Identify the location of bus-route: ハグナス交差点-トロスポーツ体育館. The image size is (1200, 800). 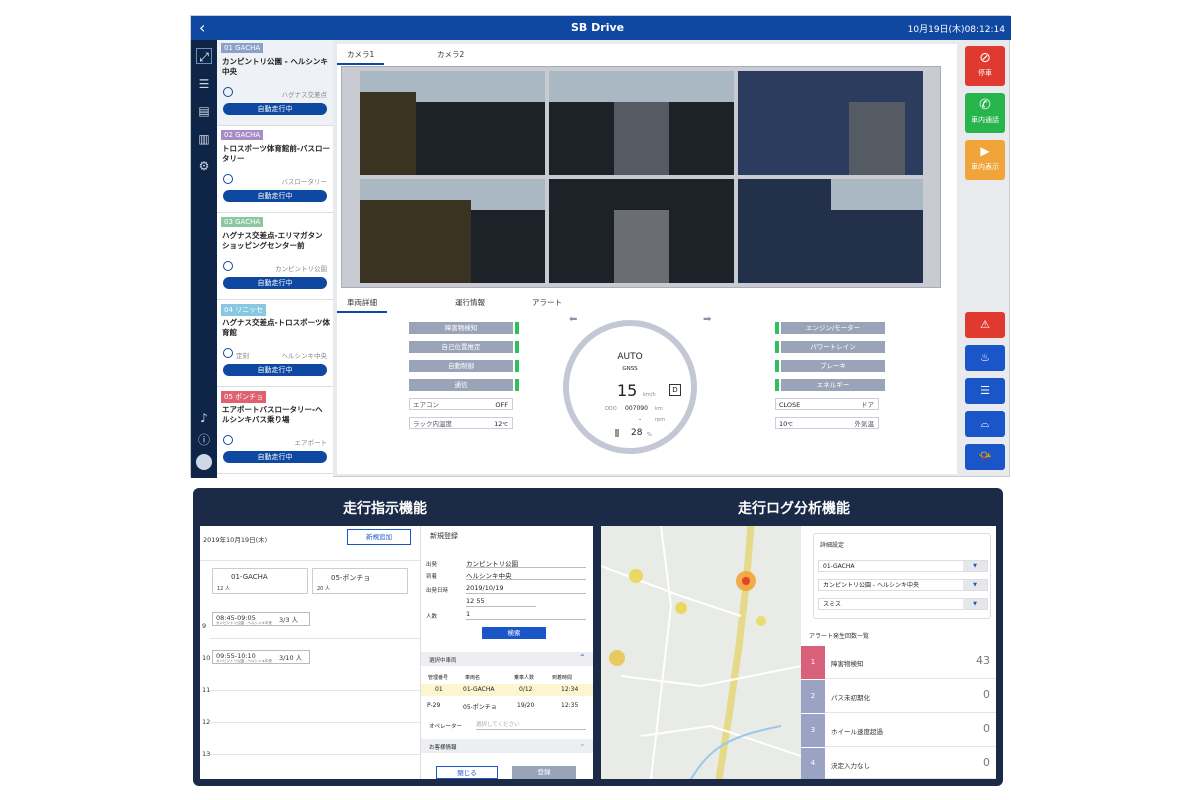
(276, 327).